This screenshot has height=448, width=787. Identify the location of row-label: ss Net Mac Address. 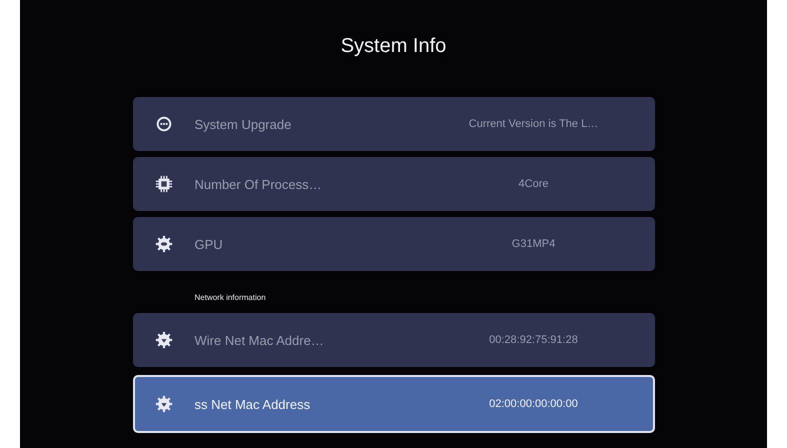
(253, 404).